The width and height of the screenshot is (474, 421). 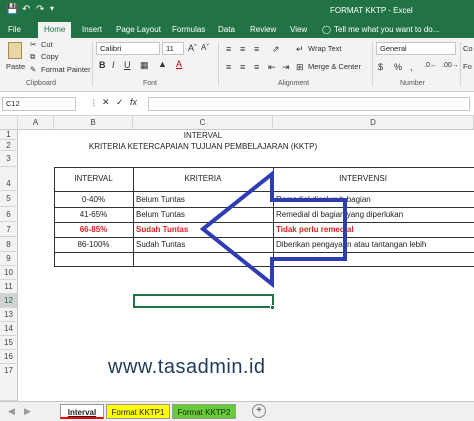 What do you see at coordinates (228, 49) in the screenshot?
I see `align-top-icon: ≡` at bounding box center [228, 49].